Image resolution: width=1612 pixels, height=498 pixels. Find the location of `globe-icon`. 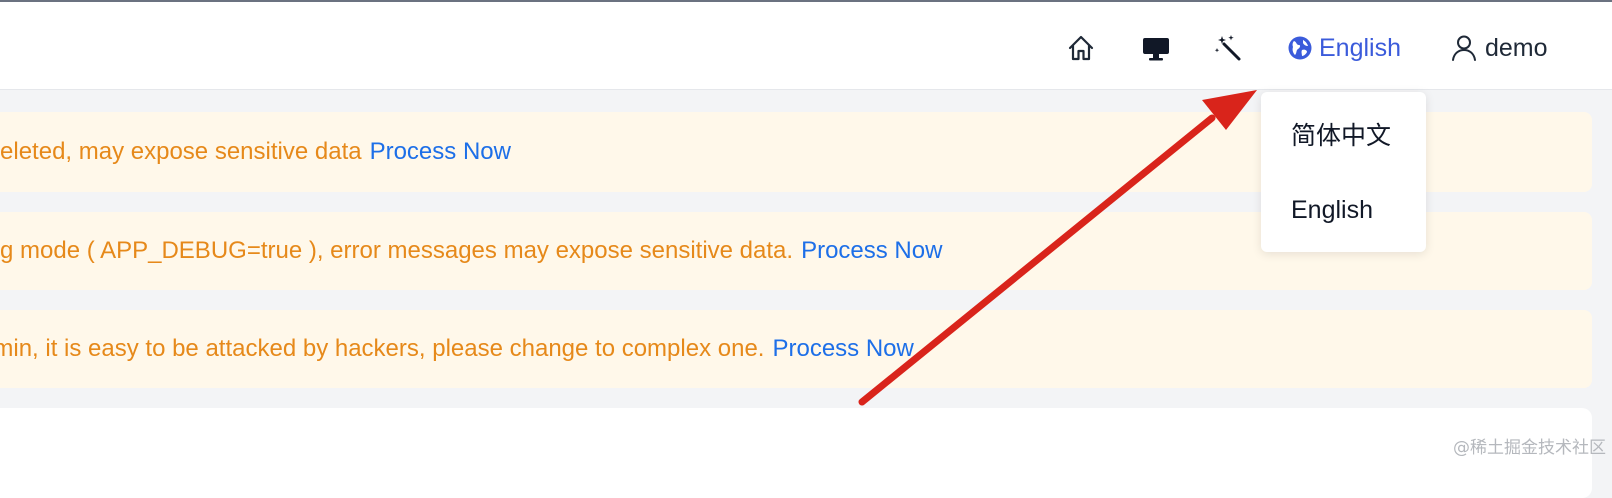

globe-icon is located at coordinates (1300, 48).